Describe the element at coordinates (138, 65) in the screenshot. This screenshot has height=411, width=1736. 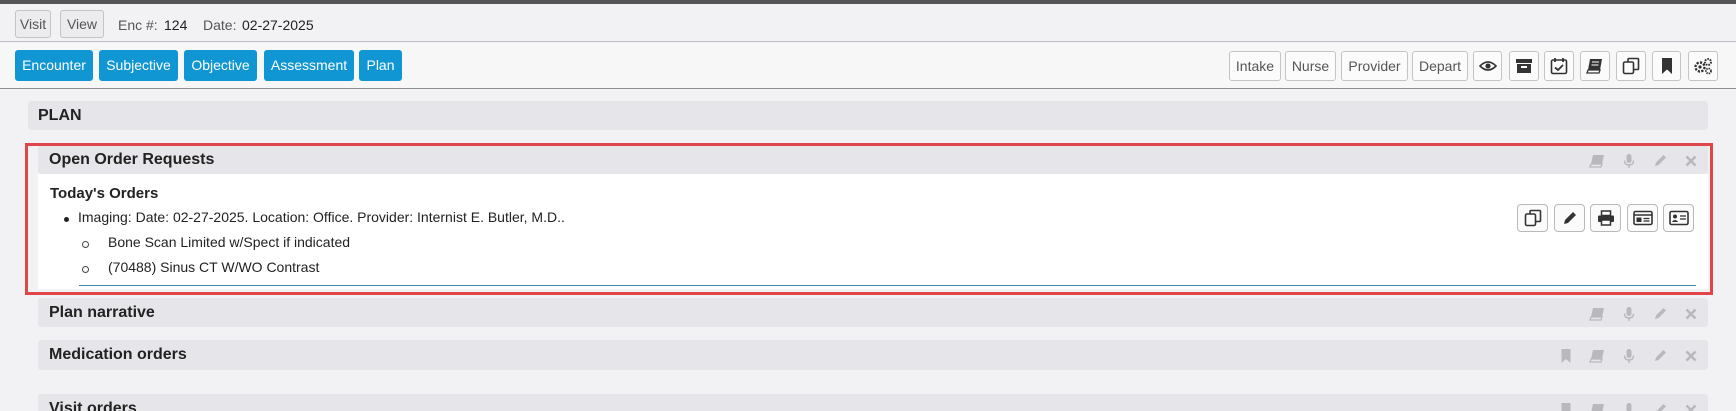
I see `tab-subjective: Subjective` at that location.